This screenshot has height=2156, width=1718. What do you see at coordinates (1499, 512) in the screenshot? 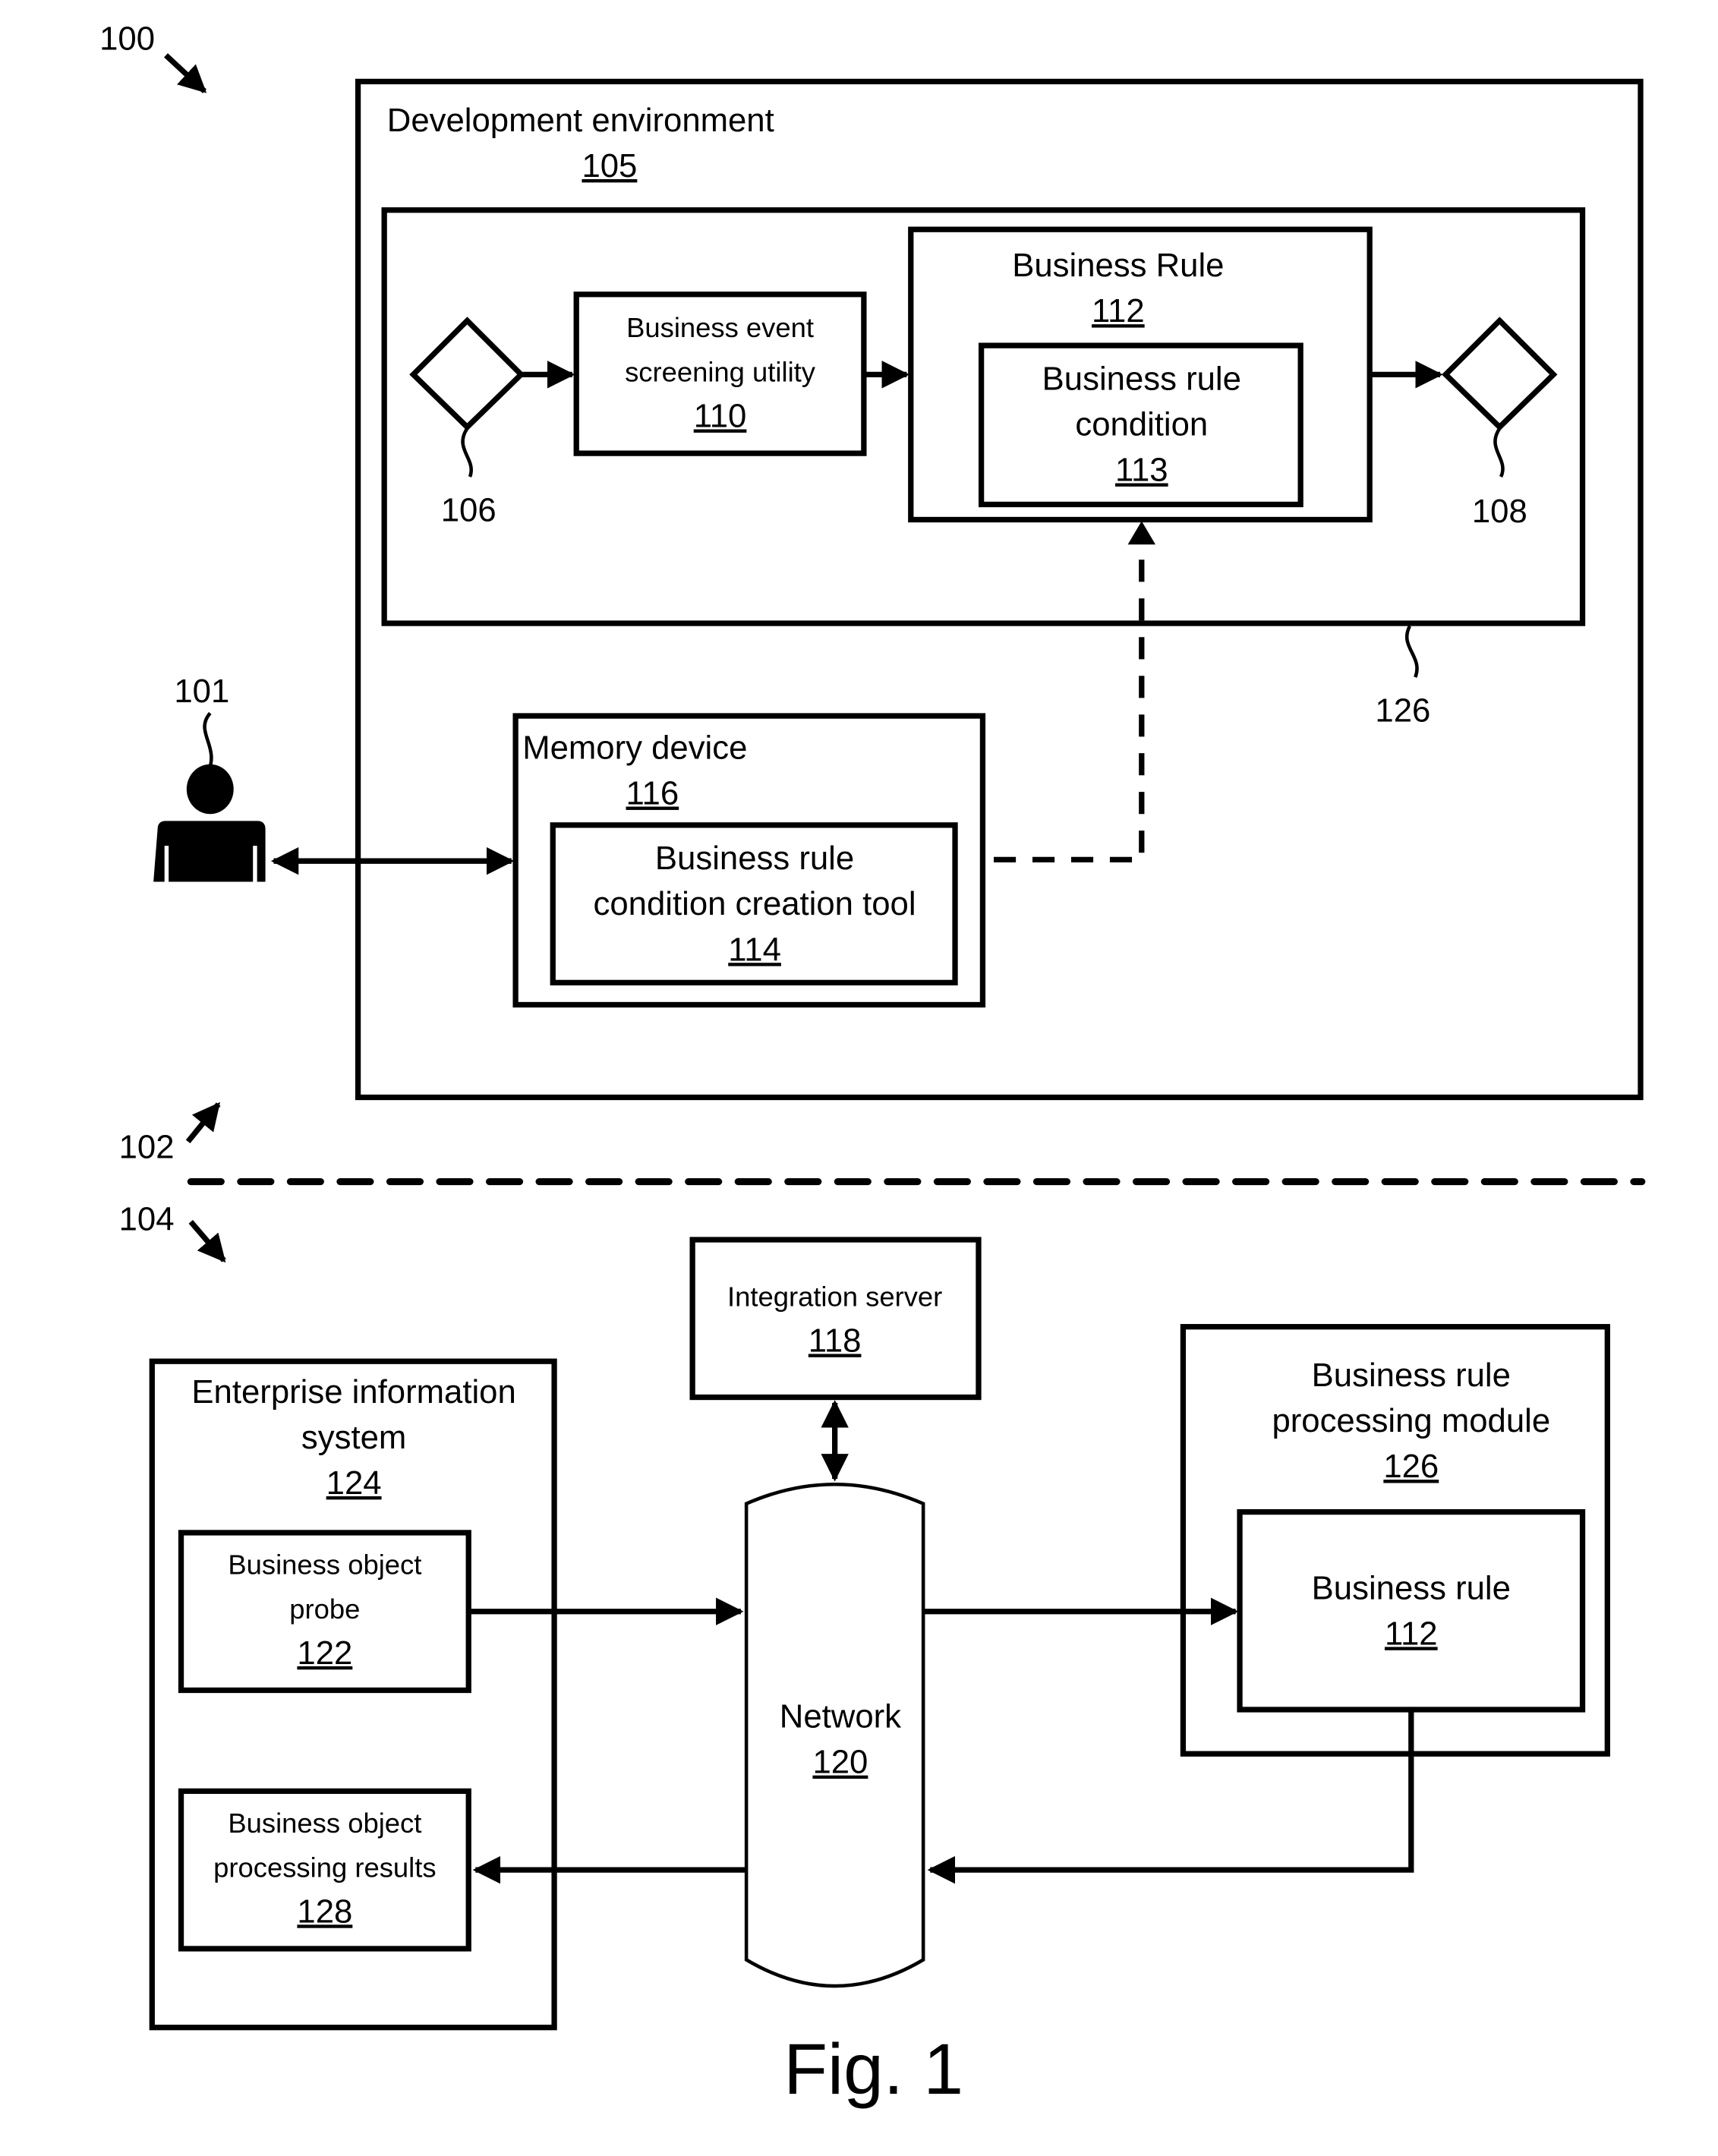
I see `ref-label-108: 108` at bounding box center [1499, 512].